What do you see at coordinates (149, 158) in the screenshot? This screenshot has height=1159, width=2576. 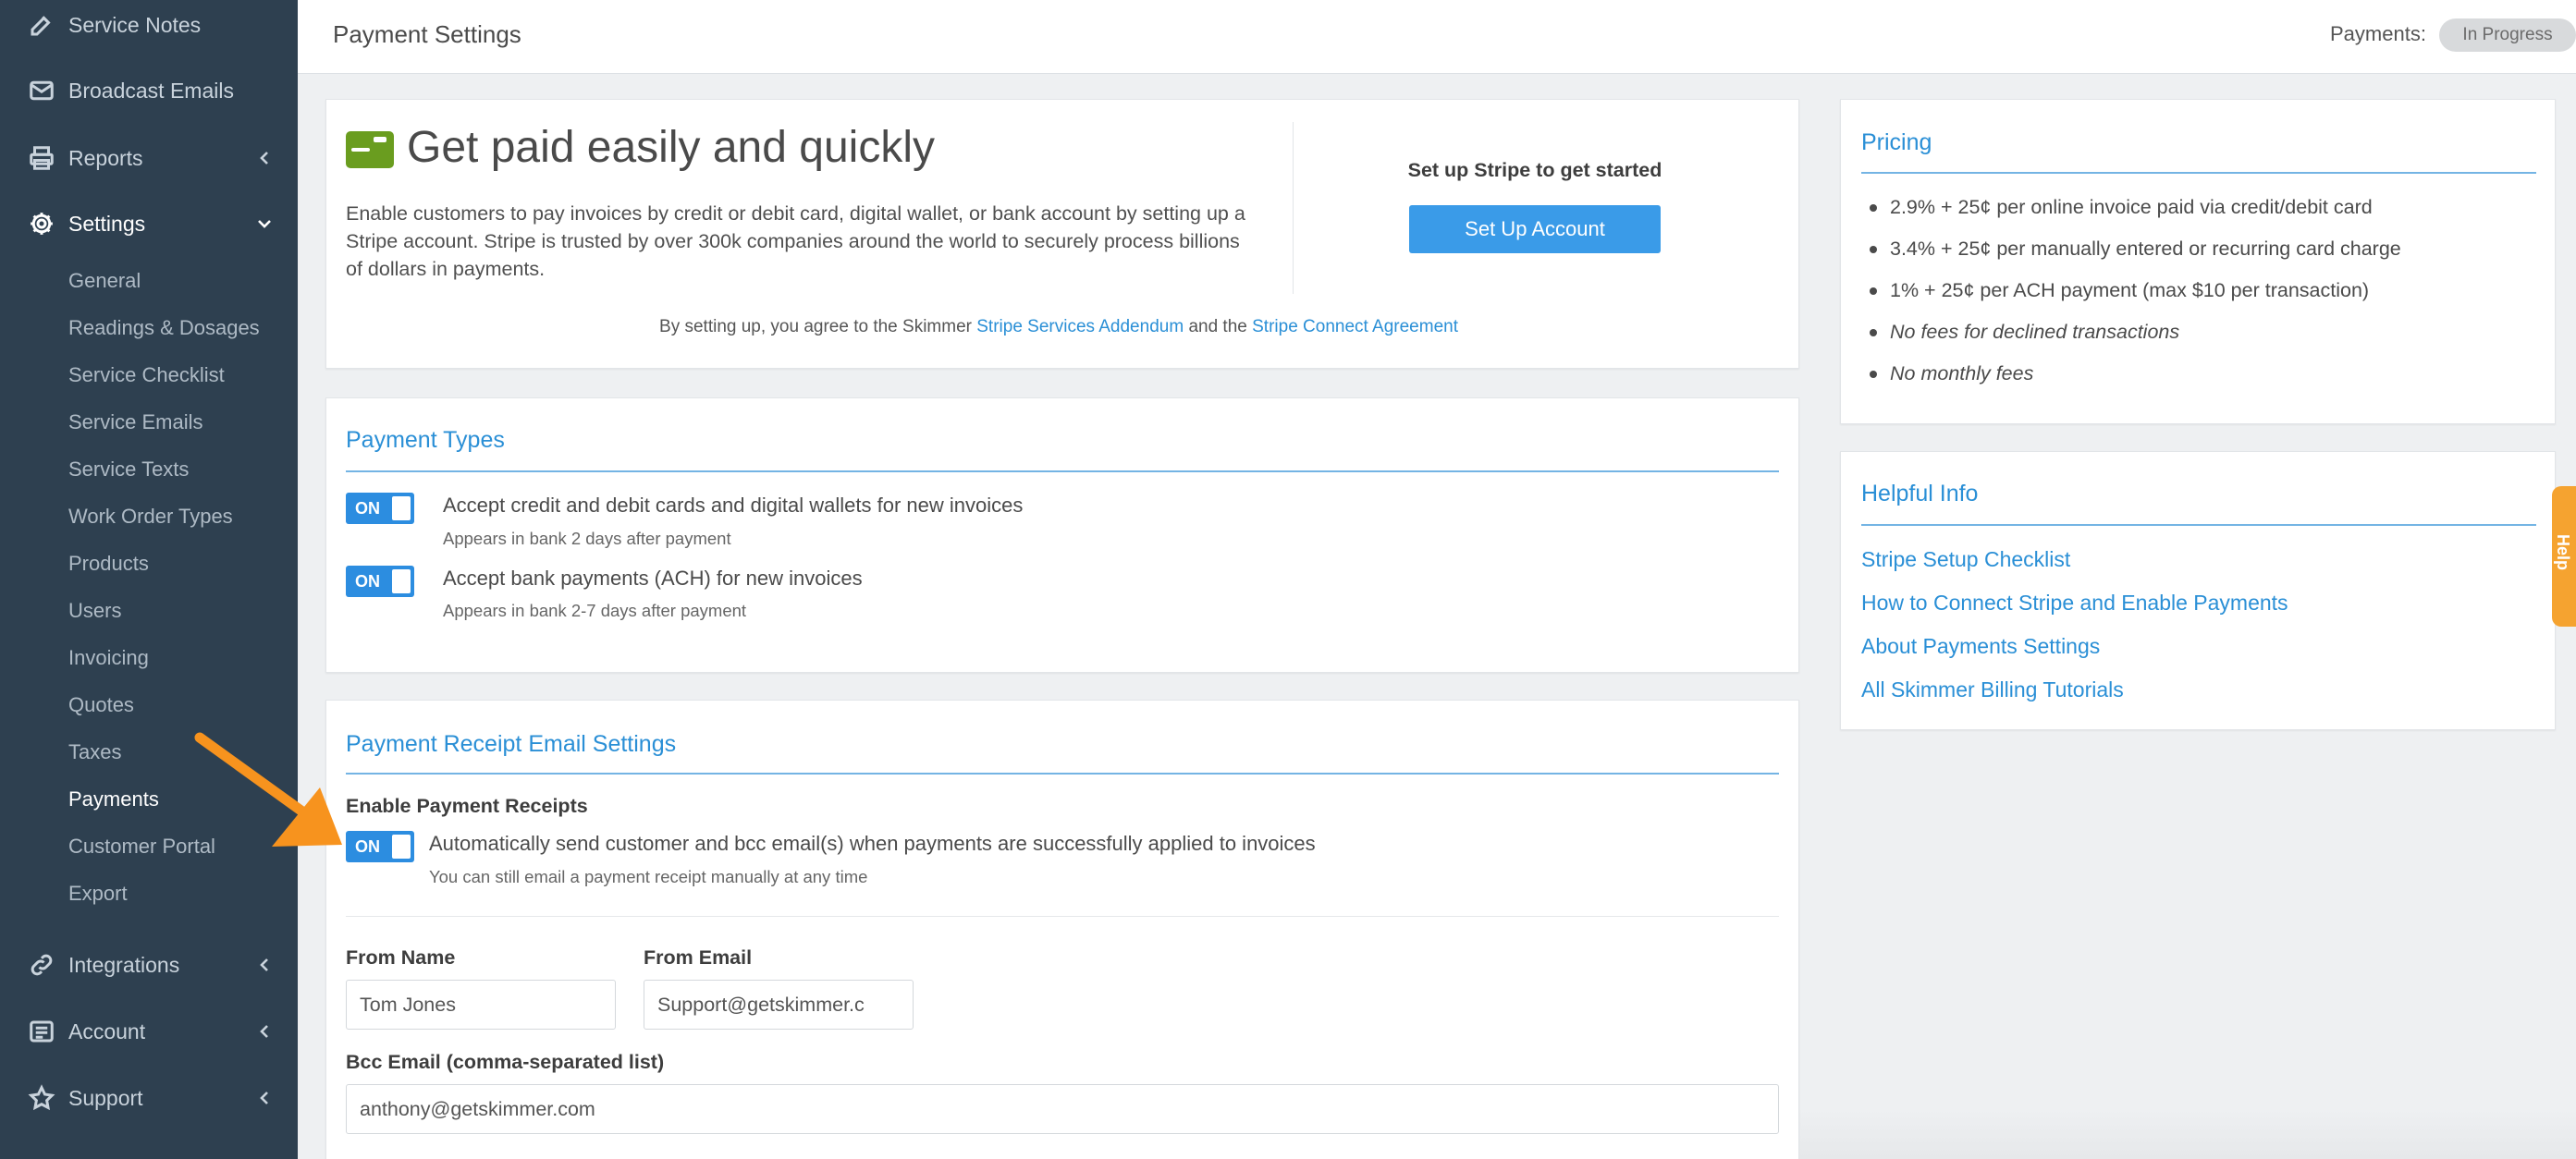 I see `nav-reports: Reports` at bounding box center [149, 158].